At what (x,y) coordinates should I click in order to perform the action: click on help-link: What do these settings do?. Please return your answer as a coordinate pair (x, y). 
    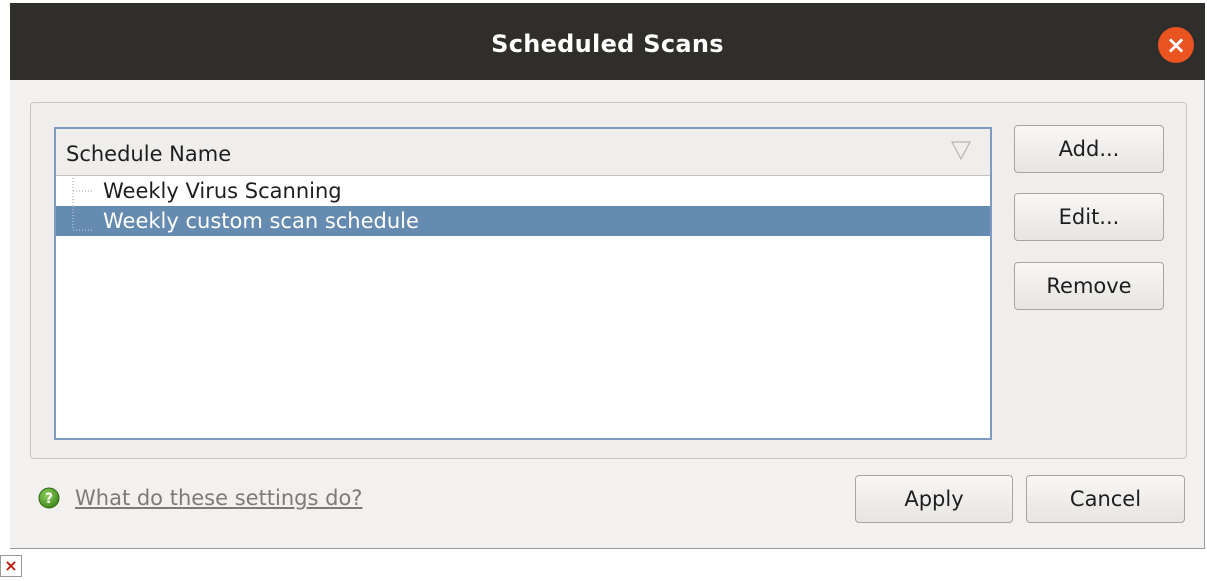
    Looking at the image, I should click on (218, 498).